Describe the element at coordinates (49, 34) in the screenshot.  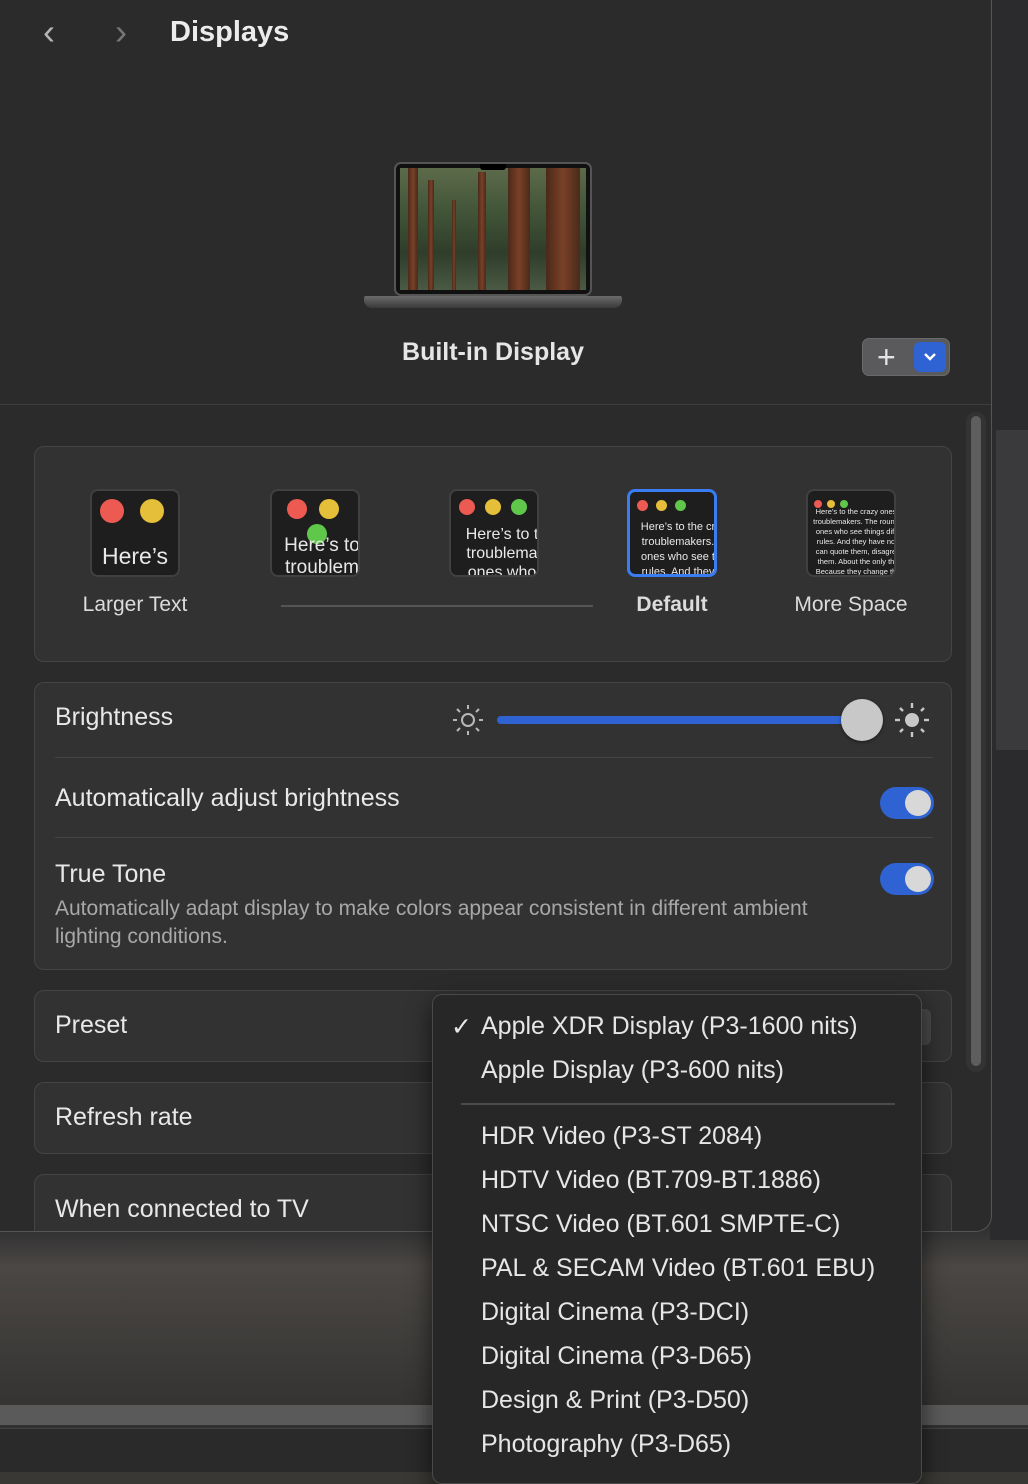
I see `back-icon: ‹` at that location.